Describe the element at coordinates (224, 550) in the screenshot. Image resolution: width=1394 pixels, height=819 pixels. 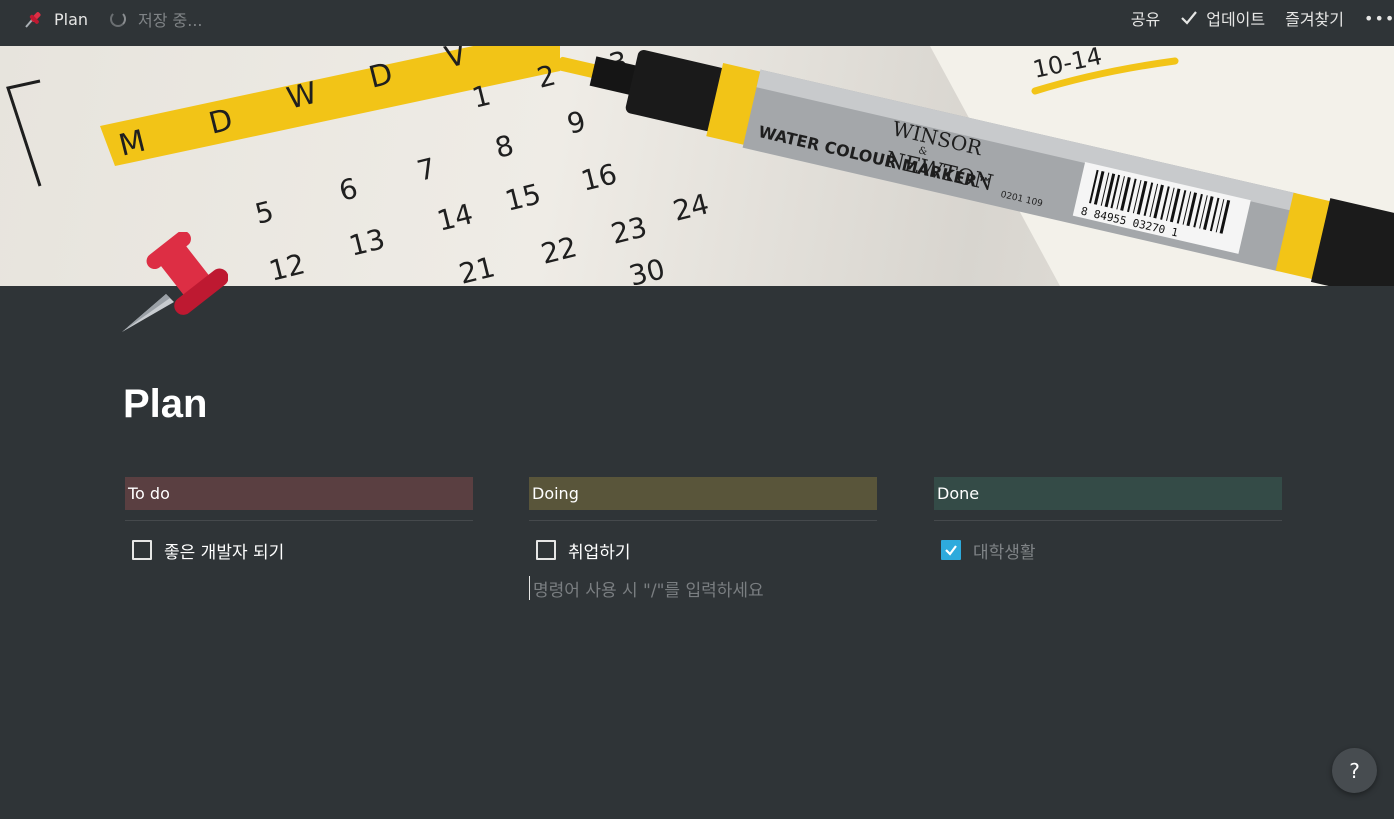
I see `todo-item-text: 좋은 개발자 되기` at that location.